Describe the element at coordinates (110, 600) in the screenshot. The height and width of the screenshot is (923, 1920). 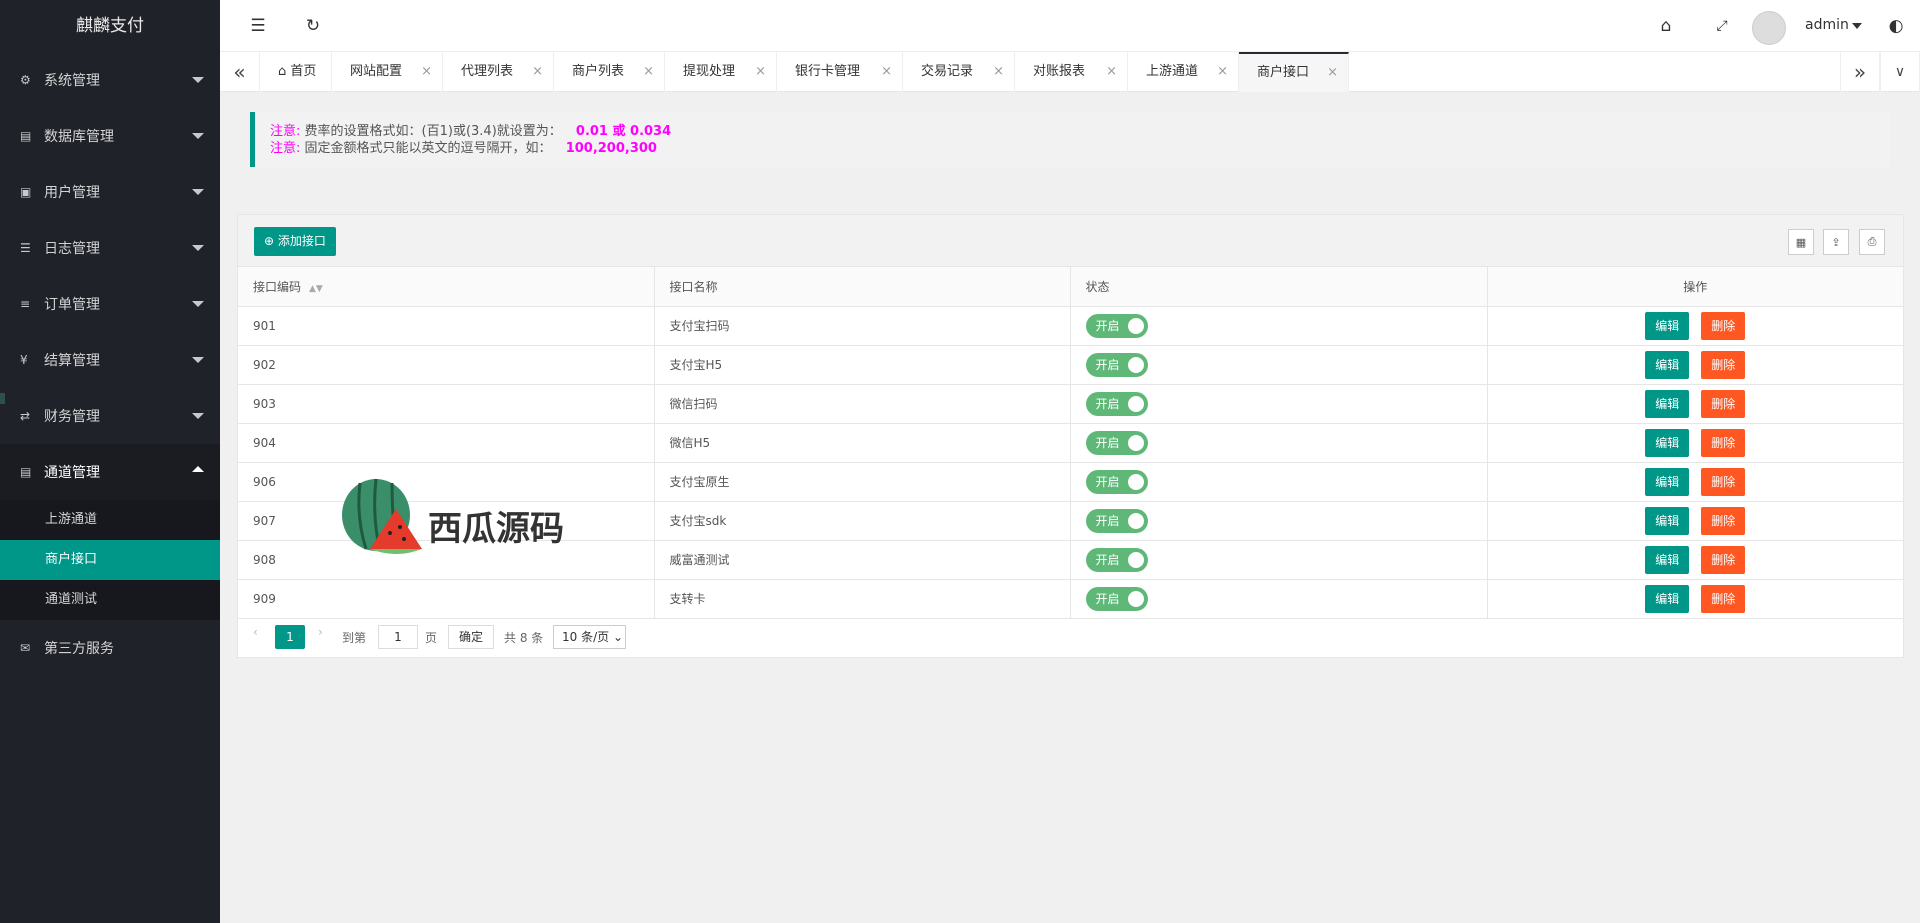
I see `sidebar-subitem-channel-test: 通道测试` at that location.